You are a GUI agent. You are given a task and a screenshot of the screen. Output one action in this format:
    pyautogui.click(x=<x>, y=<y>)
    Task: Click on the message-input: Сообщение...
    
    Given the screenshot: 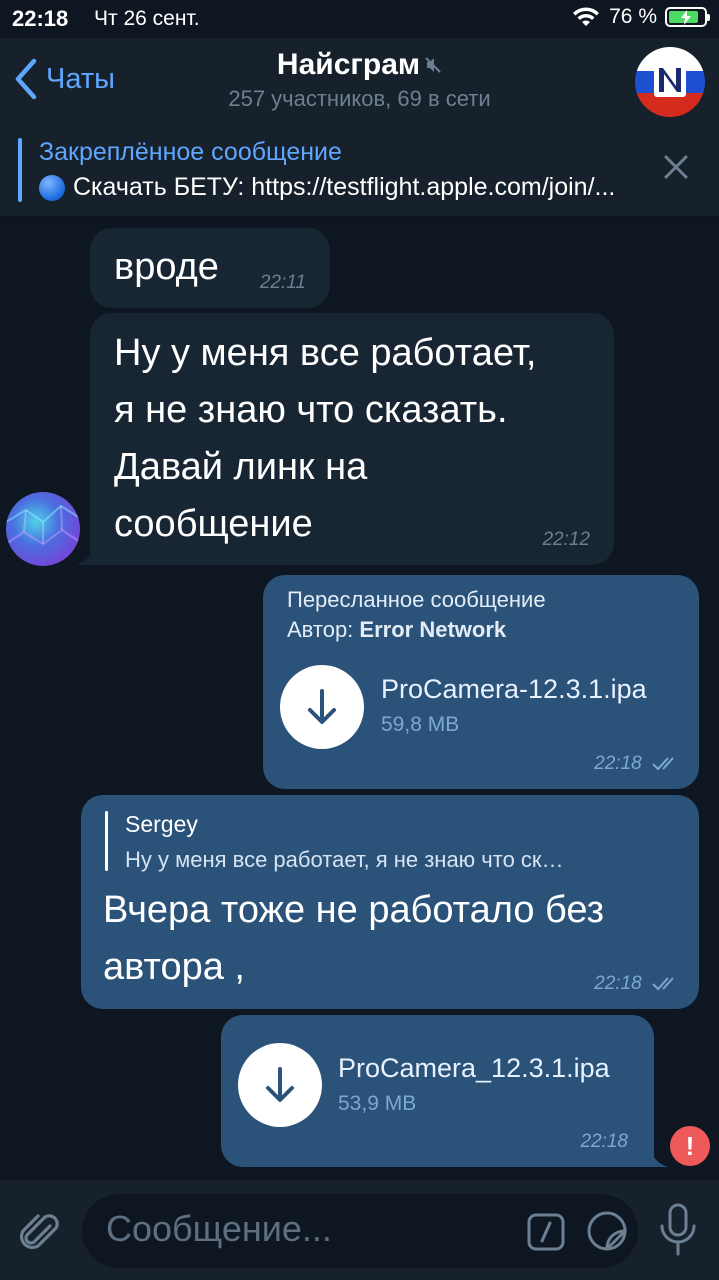 What is the action you would take?
    pyautogui.click(x=360, y=1231)
    